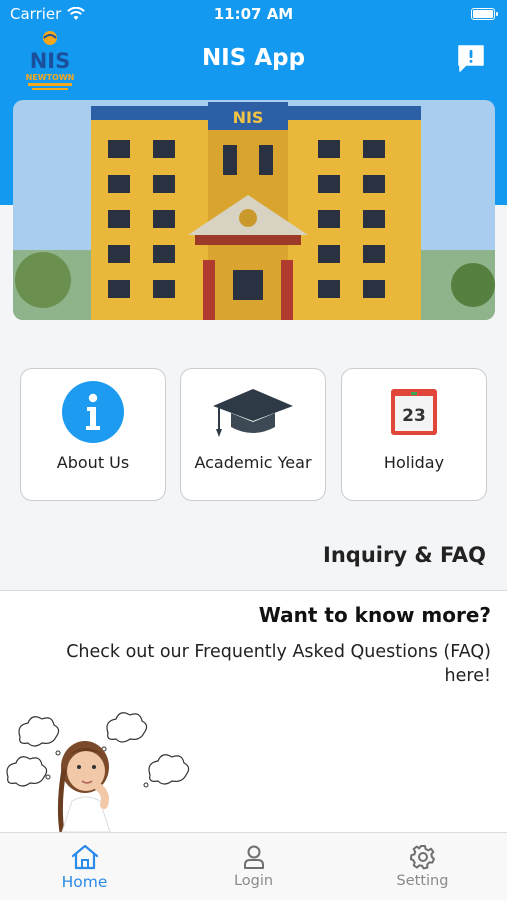 This screenshot has width=507, height=900. I want to click on page-title: NIS App, so click(253, 58).